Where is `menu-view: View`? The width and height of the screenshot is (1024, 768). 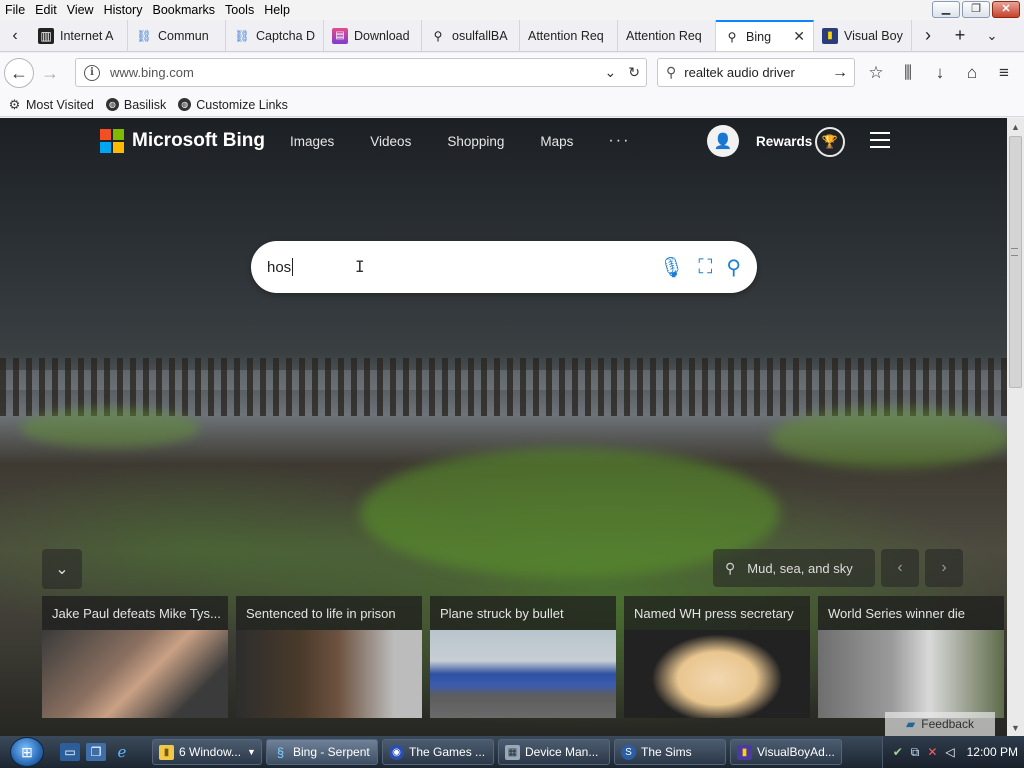 menu-view: View is located at coordinates (80, 10).